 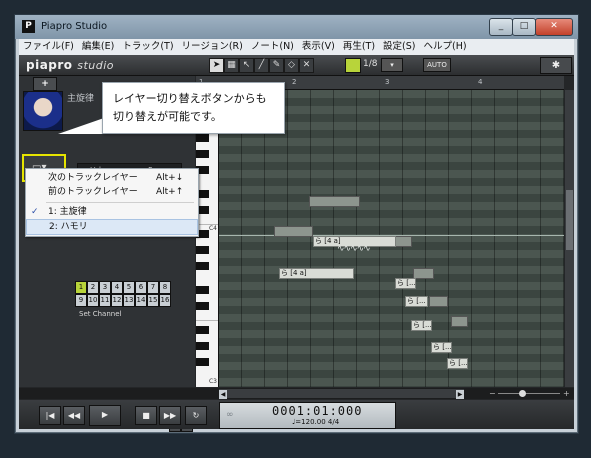 What do you see at coordinates (100, 314) in the screenshot?
I see `channel-label: Set Channel` at bounding box center [100, 314].